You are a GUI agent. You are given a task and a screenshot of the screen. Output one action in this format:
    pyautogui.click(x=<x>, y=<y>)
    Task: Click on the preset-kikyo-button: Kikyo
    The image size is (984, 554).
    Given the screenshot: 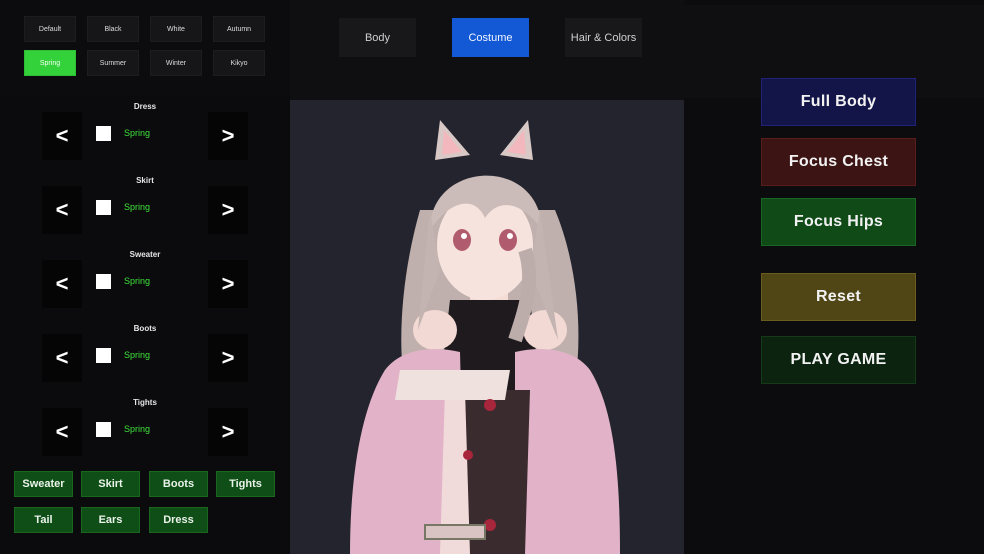 What is the action you would take?
    pyautogui.click(x=239, y=63)
    